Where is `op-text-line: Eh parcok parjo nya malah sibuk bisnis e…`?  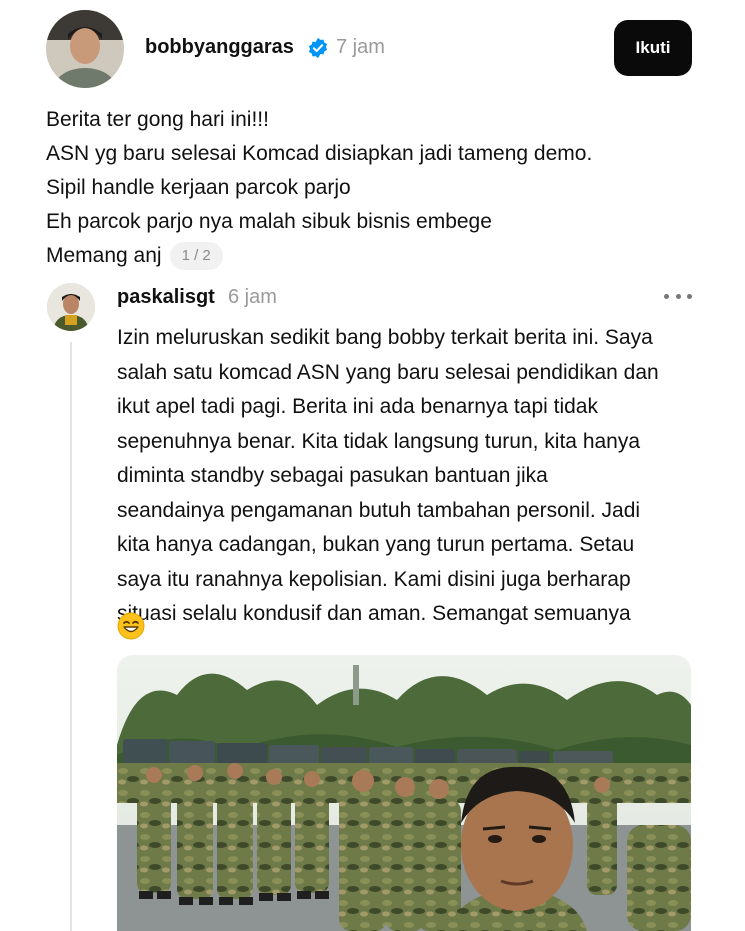 op-text-line: Eh parcok parjo nya malah sibuk bisnis e… is located at coordinates (269, 221).